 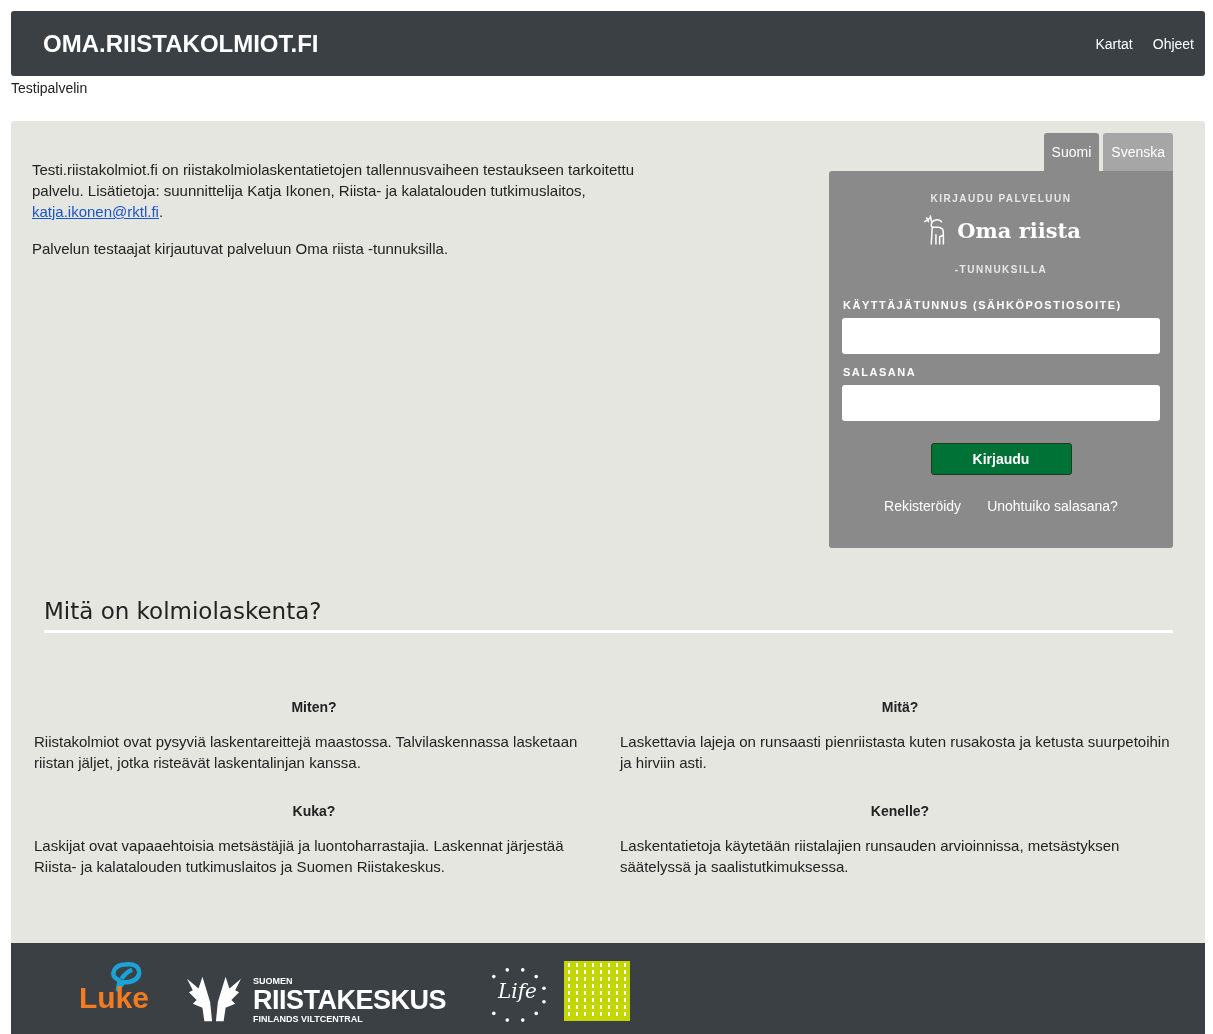 What do you see at coordinates (333, 191) in the screenshot?
I see `intro-paragraph: Testi.riistakolmiot.fi on riistakolmiolaskentatietojen tallennusvaiheen testaukseen tarkoitettu palvelu. Lisätietoja: suunnittelija Katja Ikonen, Riista- ja kalatalouden tutkimuslaitos, katja.ikonen@rktl.fi.` at bounding box center [333, 191].